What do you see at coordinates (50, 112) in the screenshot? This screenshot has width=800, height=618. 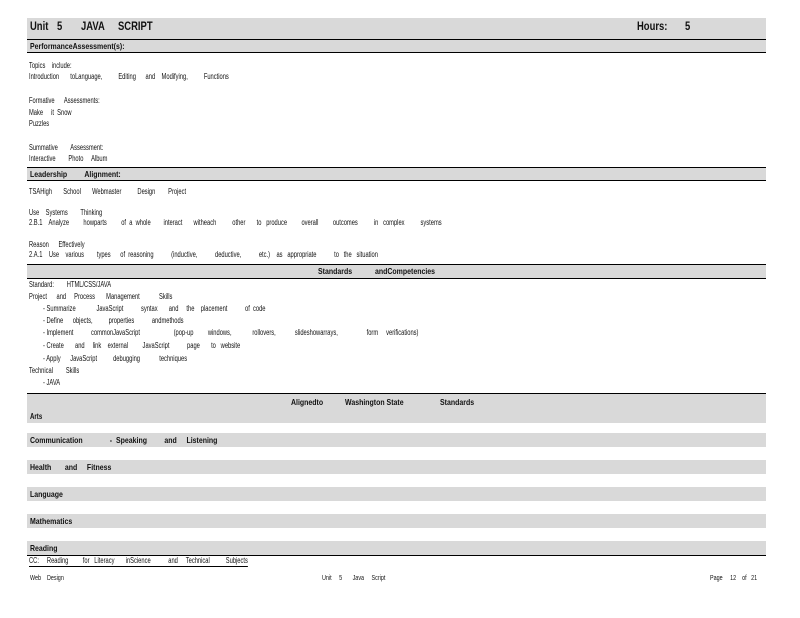 I see `formative-item: Make it Snow` at bounding box center [50, 112].